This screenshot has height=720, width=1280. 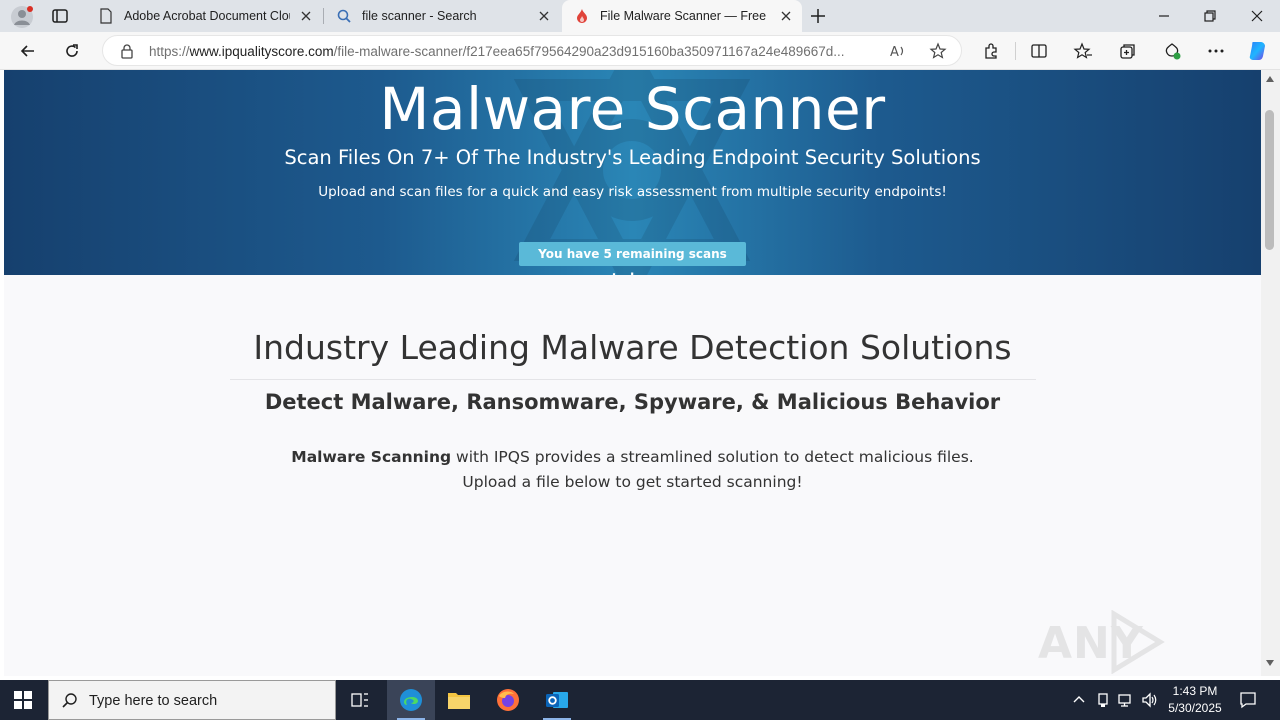 What do you see at coordinates (582, 16) in the screenshot?
I see `ipqs-flame-icon` at bounding box center [582, 16].